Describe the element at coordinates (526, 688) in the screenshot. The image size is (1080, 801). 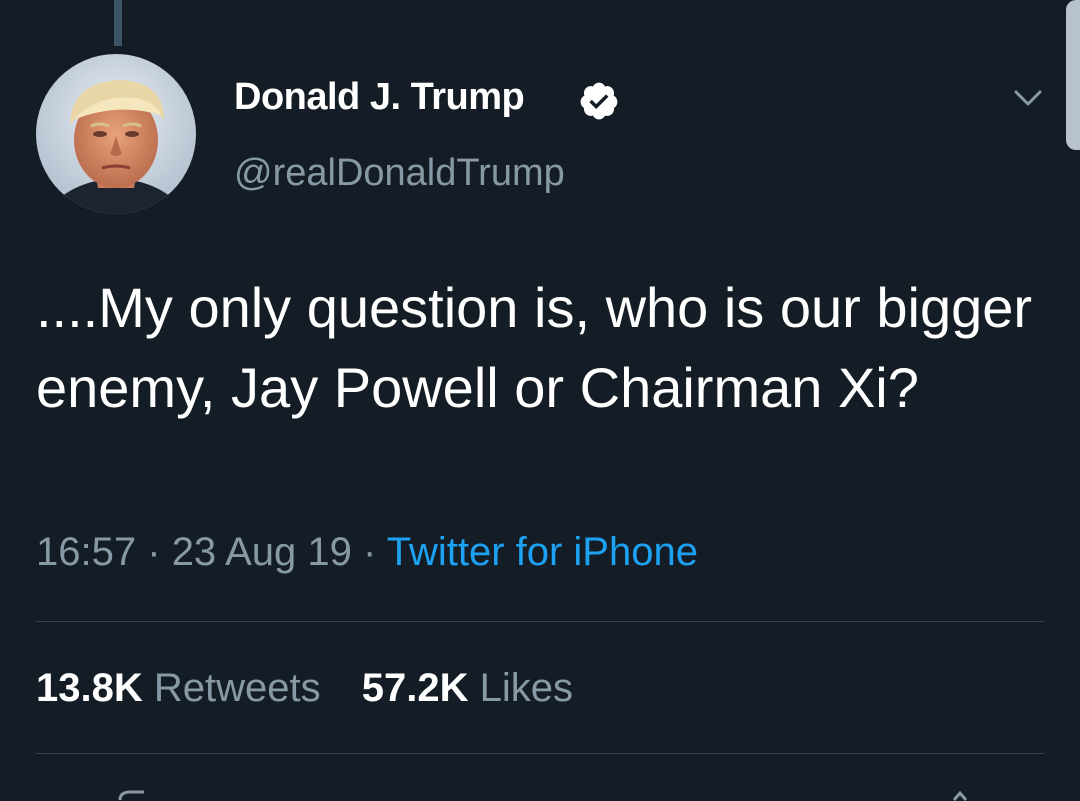
I see `likes-label: Likes` at that location.